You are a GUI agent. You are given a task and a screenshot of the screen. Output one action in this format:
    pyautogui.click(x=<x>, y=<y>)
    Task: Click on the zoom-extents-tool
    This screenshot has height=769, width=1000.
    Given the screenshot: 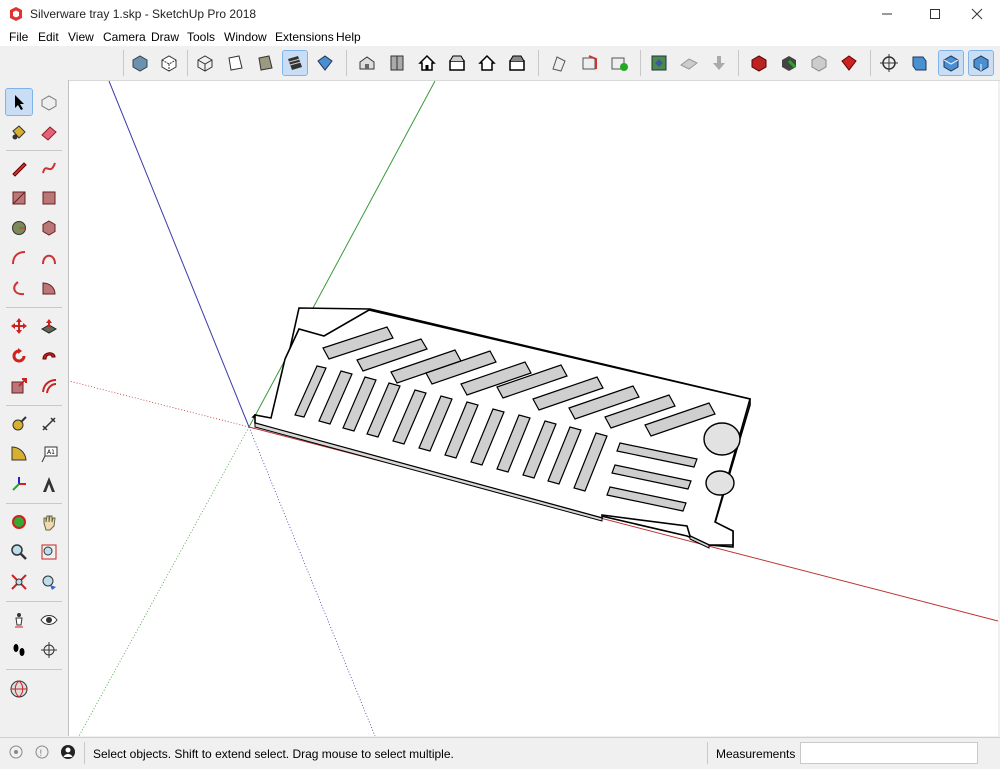 What is the action you would take?
    pyautogui.click(x=19, y=582)
    